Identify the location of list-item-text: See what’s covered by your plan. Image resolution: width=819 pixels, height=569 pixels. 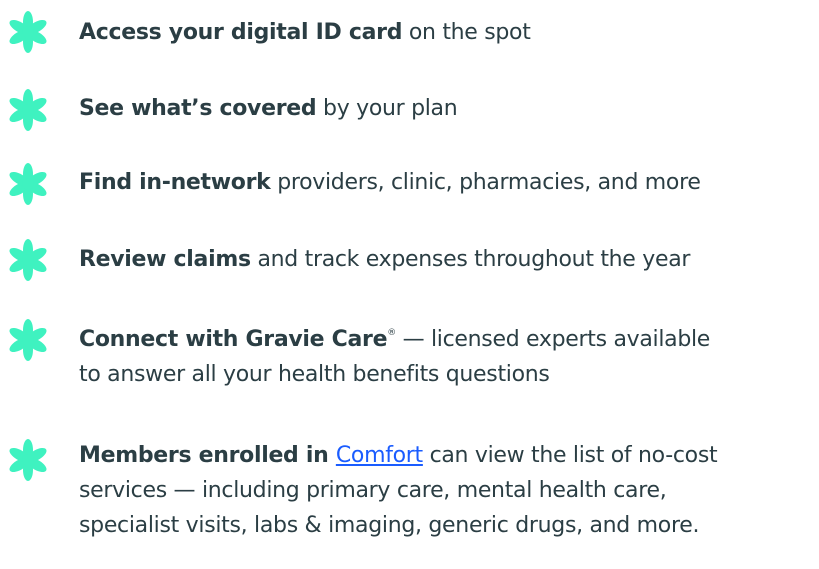
(449, 108).